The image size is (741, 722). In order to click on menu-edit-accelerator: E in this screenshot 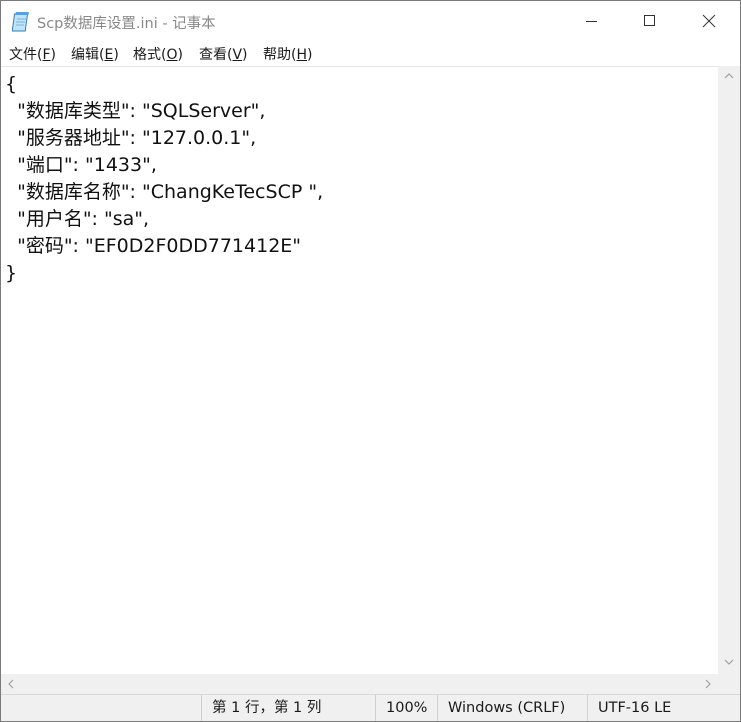, I will do `click(109, 55)`.